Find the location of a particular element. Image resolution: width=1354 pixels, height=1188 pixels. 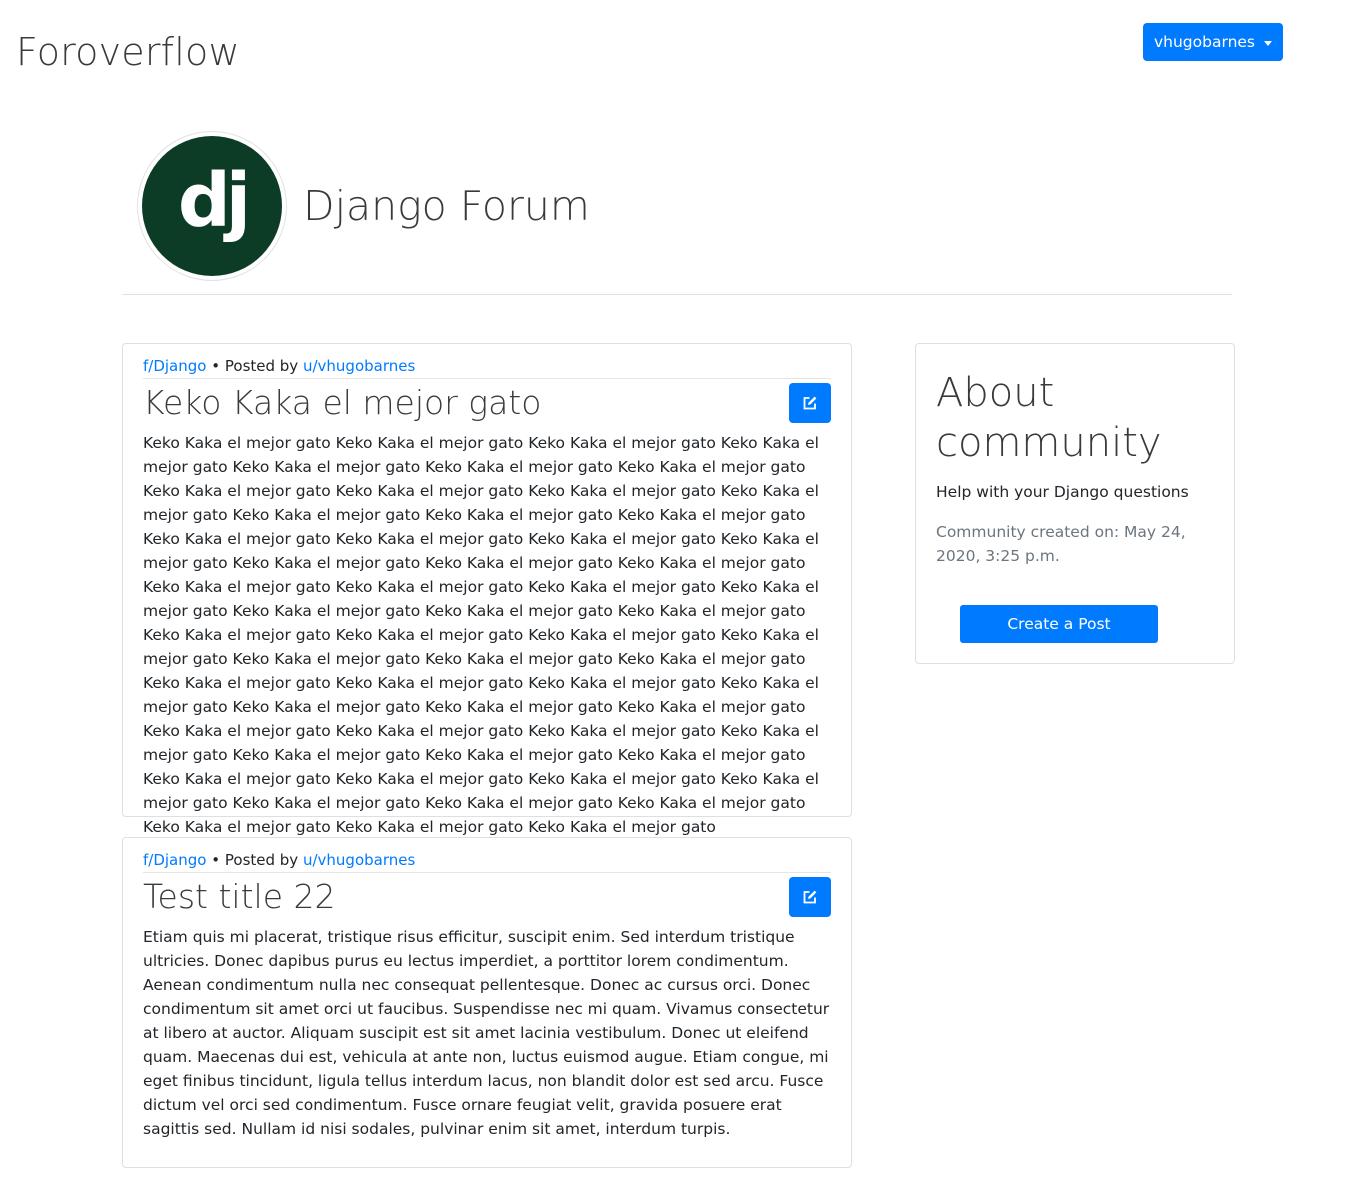

community-logo: dj is located at coordinates (212, 206).